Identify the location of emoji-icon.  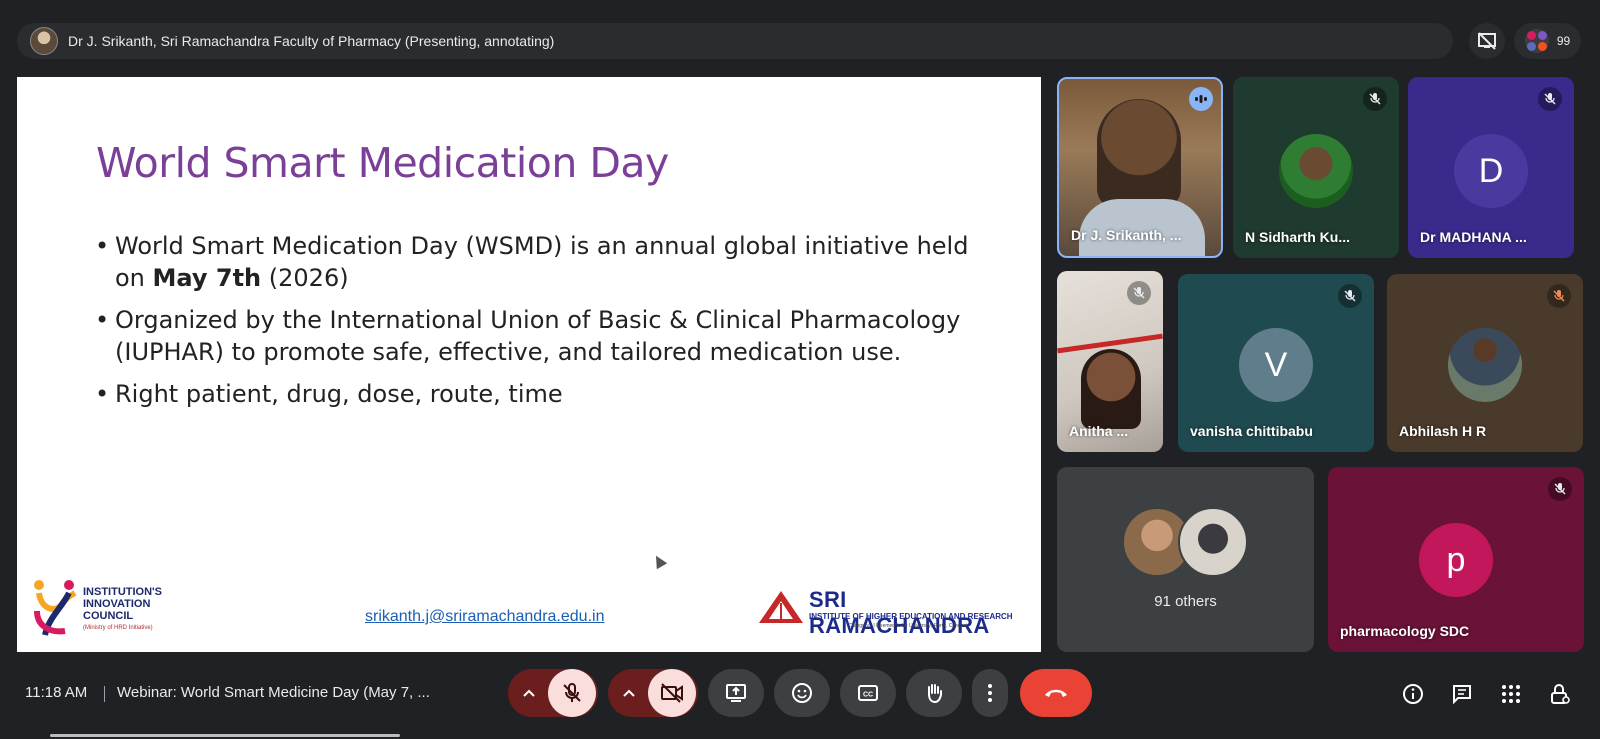
(802, 693).